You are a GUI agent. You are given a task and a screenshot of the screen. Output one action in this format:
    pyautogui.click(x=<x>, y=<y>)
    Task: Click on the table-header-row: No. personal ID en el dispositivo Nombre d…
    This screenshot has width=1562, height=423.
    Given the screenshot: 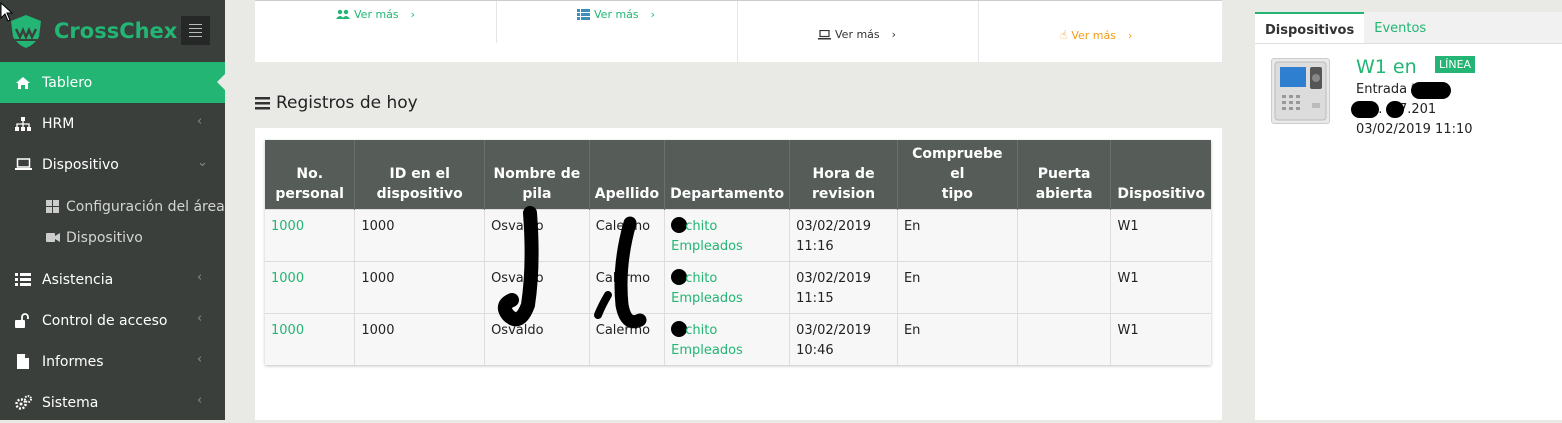 What is the action you would take?
    pyautogui.click(x=738, y=175)
    